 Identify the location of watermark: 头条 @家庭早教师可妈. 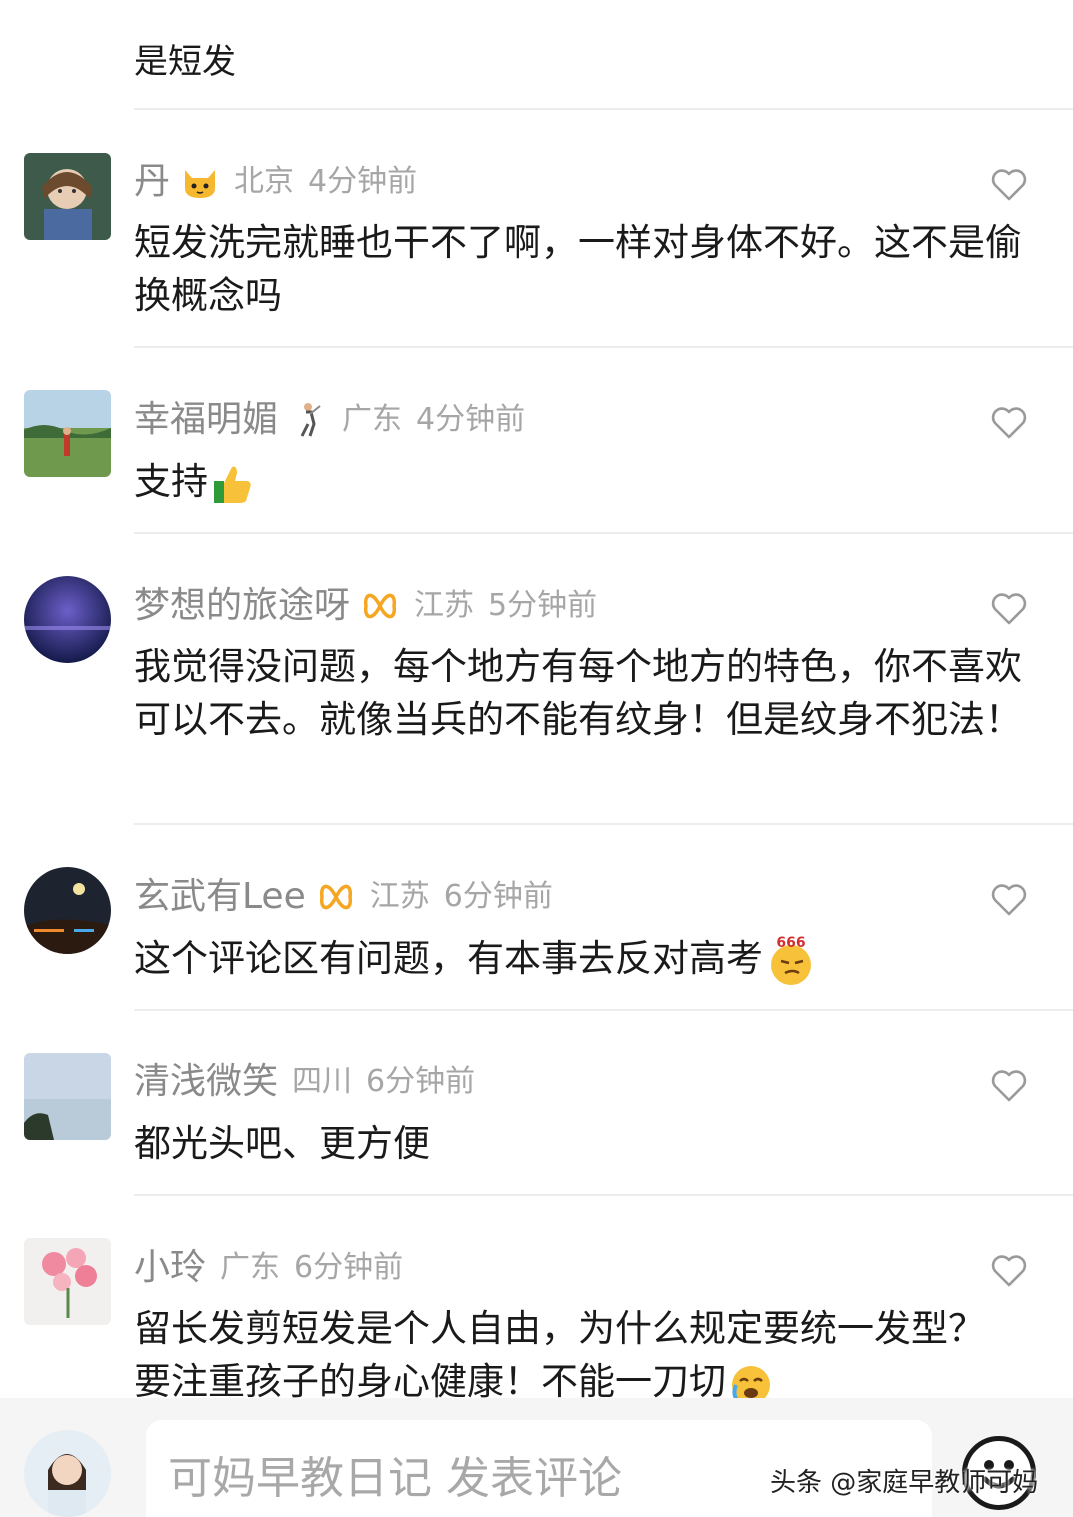
(904, 1483).